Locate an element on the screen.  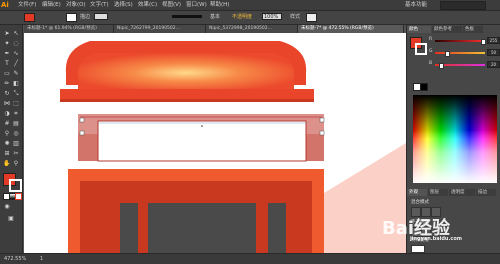
opacity-field: 100% is located at coordinates (272, 16).